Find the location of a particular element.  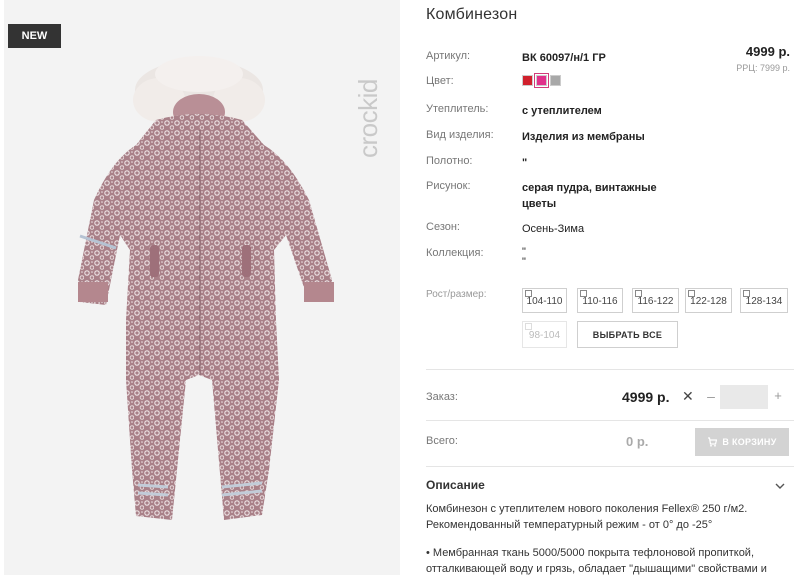

size-label: Рост/размер: is located at coordinates (456, 294).